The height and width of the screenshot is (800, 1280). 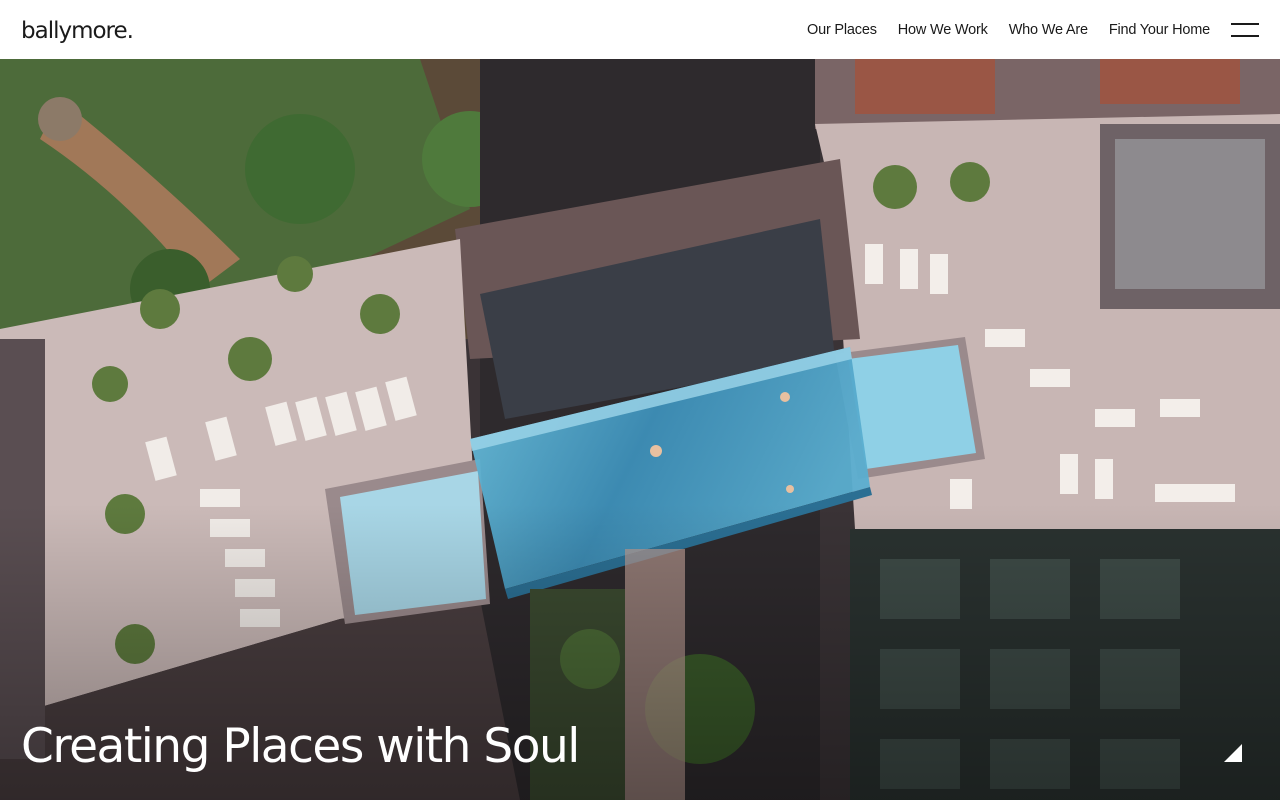 I want to click on brand-logo: ballymore., so click(x=77, y=31).